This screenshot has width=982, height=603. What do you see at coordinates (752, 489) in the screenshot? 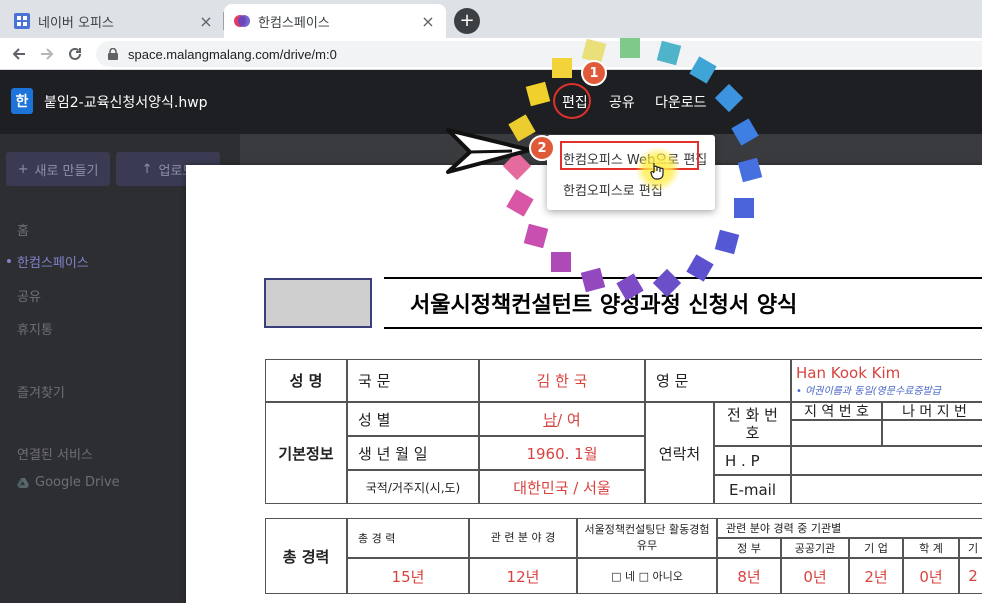
I see `email-label: E-mail` at bounding box center [752, 489].